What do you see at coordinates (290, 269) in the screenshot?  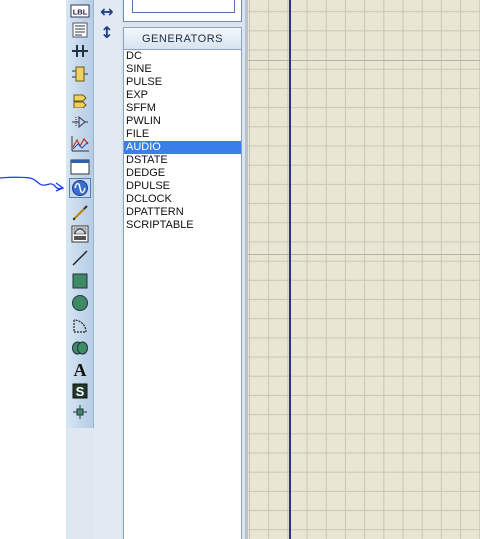 I see `sheet-border-line` at bounding box center [290, 269].